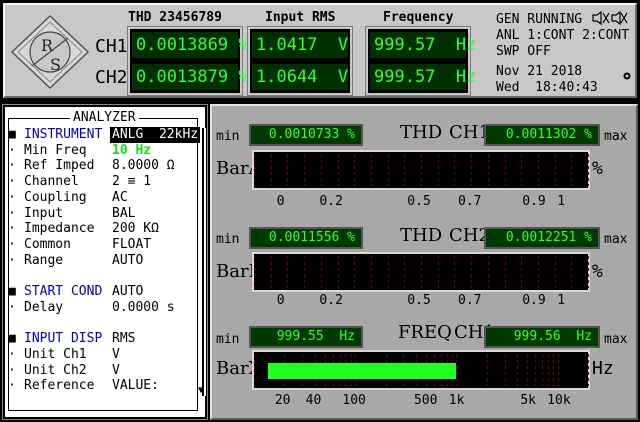 This screenshot has height=422, width=640. I want to click on ch1-freq-value: 999.57 Hz, so click(423, 45).